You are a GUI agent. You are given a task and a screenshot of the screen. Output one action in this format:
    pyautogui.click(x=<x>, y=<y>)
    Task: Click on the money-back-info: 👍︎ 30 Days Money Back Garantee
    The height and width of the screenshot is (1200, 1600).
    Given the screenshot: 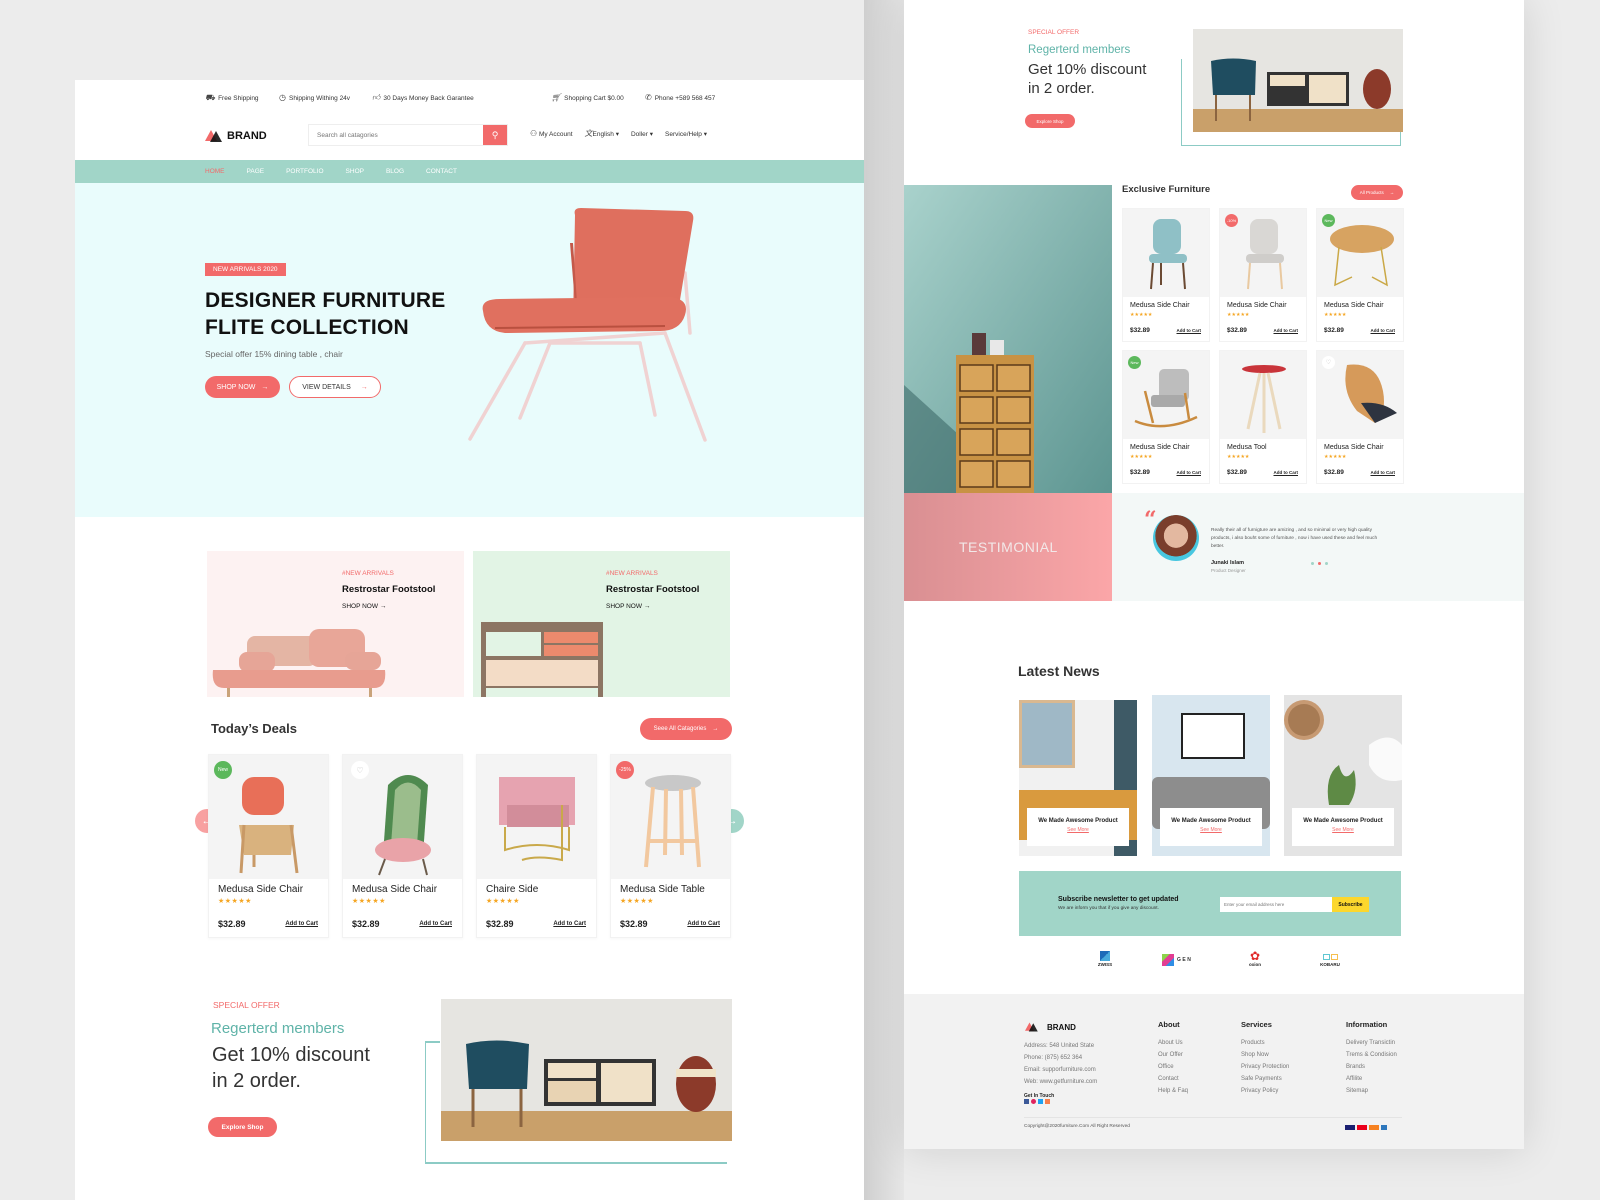 What is the action you would take?
    pyautogui.click(x=423, y=97)
    